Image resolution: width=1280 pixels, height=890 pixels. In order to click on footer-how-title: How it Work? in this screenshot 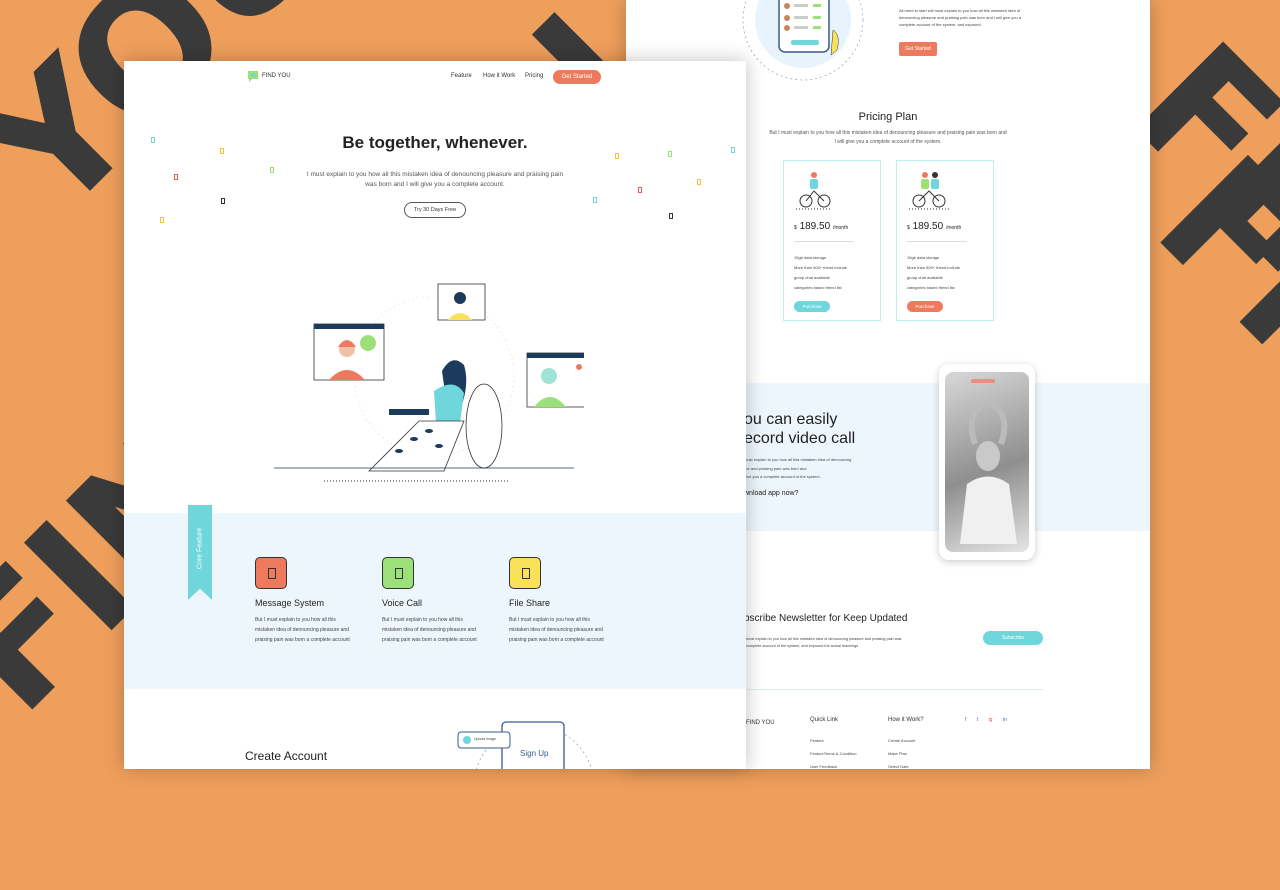, I will do `click(906, 720)`.